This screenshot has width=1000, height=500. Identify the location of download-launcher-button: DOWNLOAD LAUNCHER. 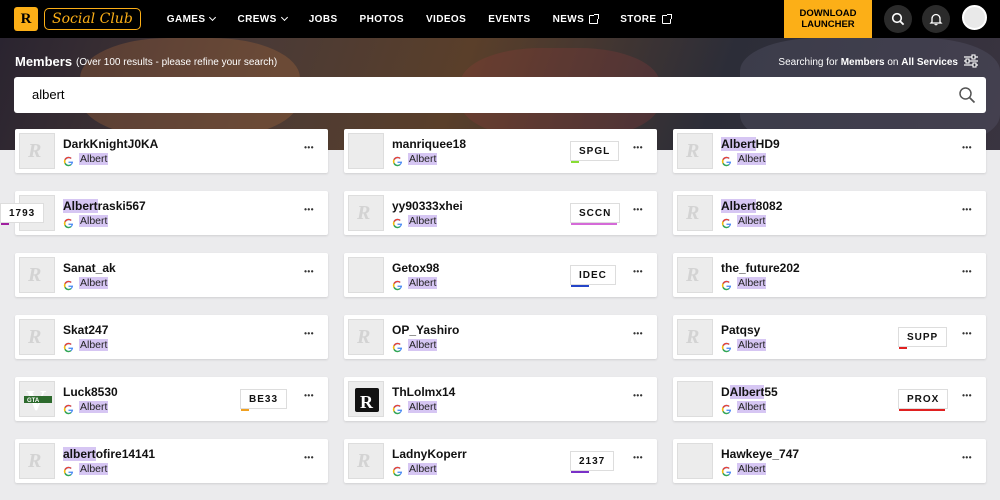
(828, 19).